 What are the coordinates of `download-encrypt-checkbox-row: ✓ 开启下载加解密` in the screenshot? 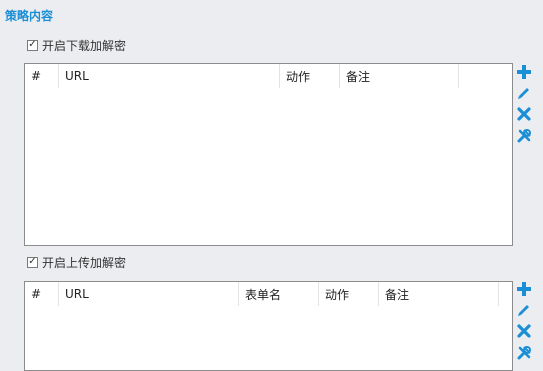 It's located at (76, 45).